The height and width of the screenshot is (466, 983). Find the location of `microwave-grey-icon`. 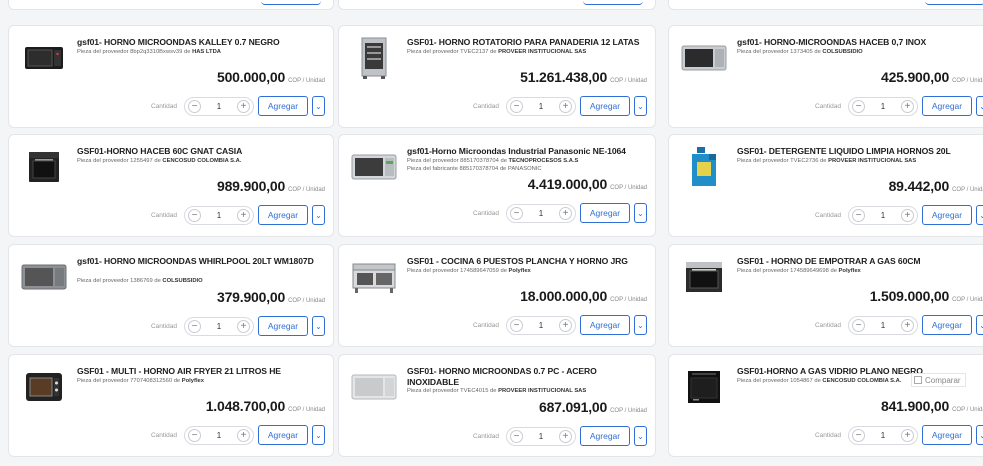

microwave-grey-icon is located at coordinates (44, 277).